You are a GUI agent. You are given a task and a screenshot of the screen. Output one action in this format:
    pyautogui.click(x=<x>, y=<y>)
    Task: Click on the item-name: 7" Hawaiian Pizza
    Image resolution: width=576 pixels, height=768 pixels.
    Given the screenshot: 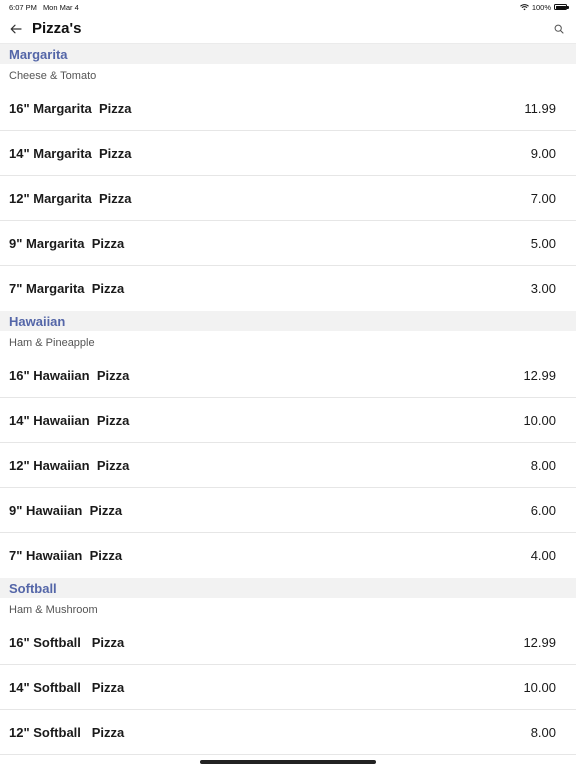 What is the action you would take?
    pyautogui.click(x=66, y=555)
    